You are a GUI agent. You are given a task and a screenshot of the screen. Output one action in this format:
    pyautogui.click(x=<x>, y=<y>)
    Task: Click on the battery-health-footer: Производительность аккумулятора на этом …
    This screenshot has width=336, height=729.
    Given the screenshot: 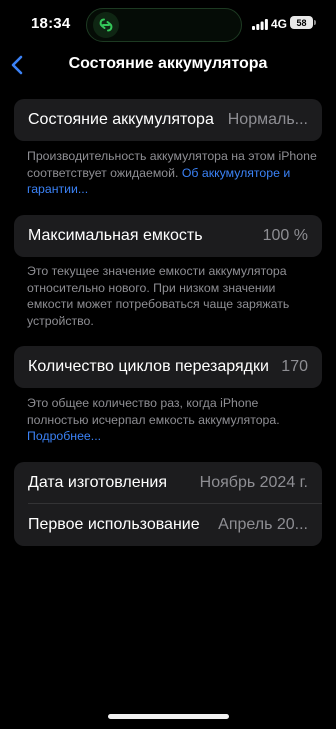 What is the action you would take?
    pyautogui.click(x=172, y=173)
    